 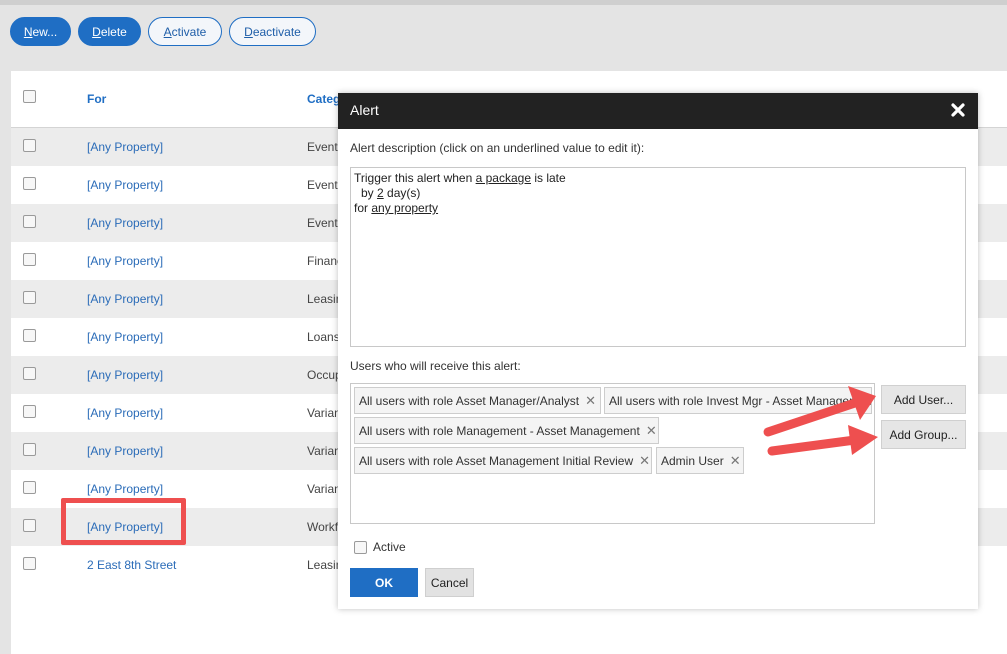 I want to click on activate-button-label: Activate, so click(x=185, y=31).